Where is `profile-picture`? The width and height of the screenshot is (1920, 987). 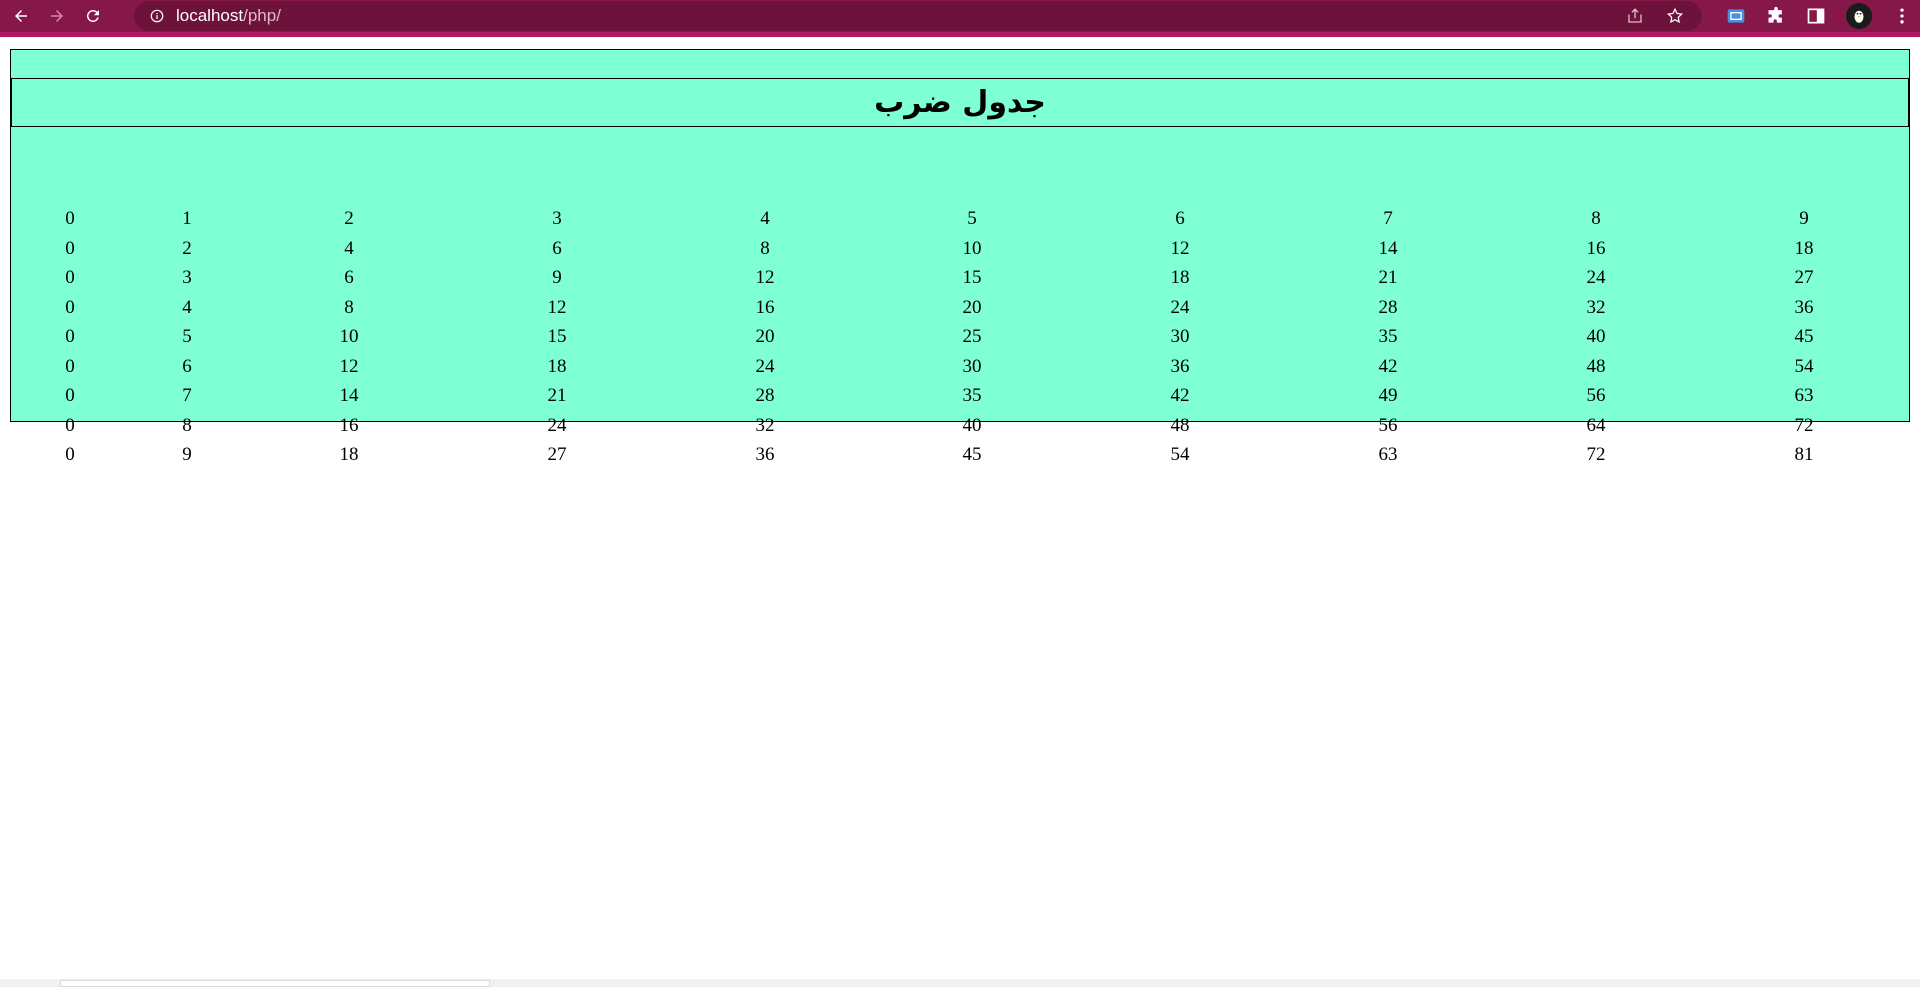 profile-picture is located at coordinates (1859, 16).